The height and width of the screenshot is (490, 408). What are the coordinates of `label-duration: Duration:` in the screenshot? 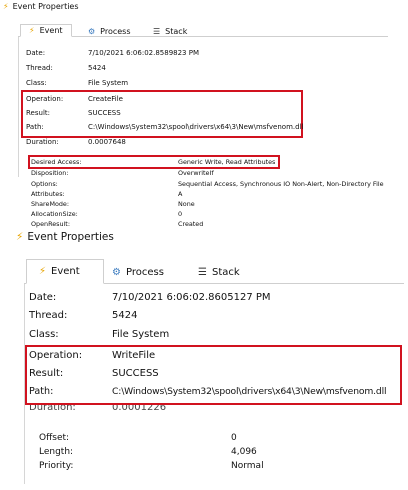 It's located at (42, 142).